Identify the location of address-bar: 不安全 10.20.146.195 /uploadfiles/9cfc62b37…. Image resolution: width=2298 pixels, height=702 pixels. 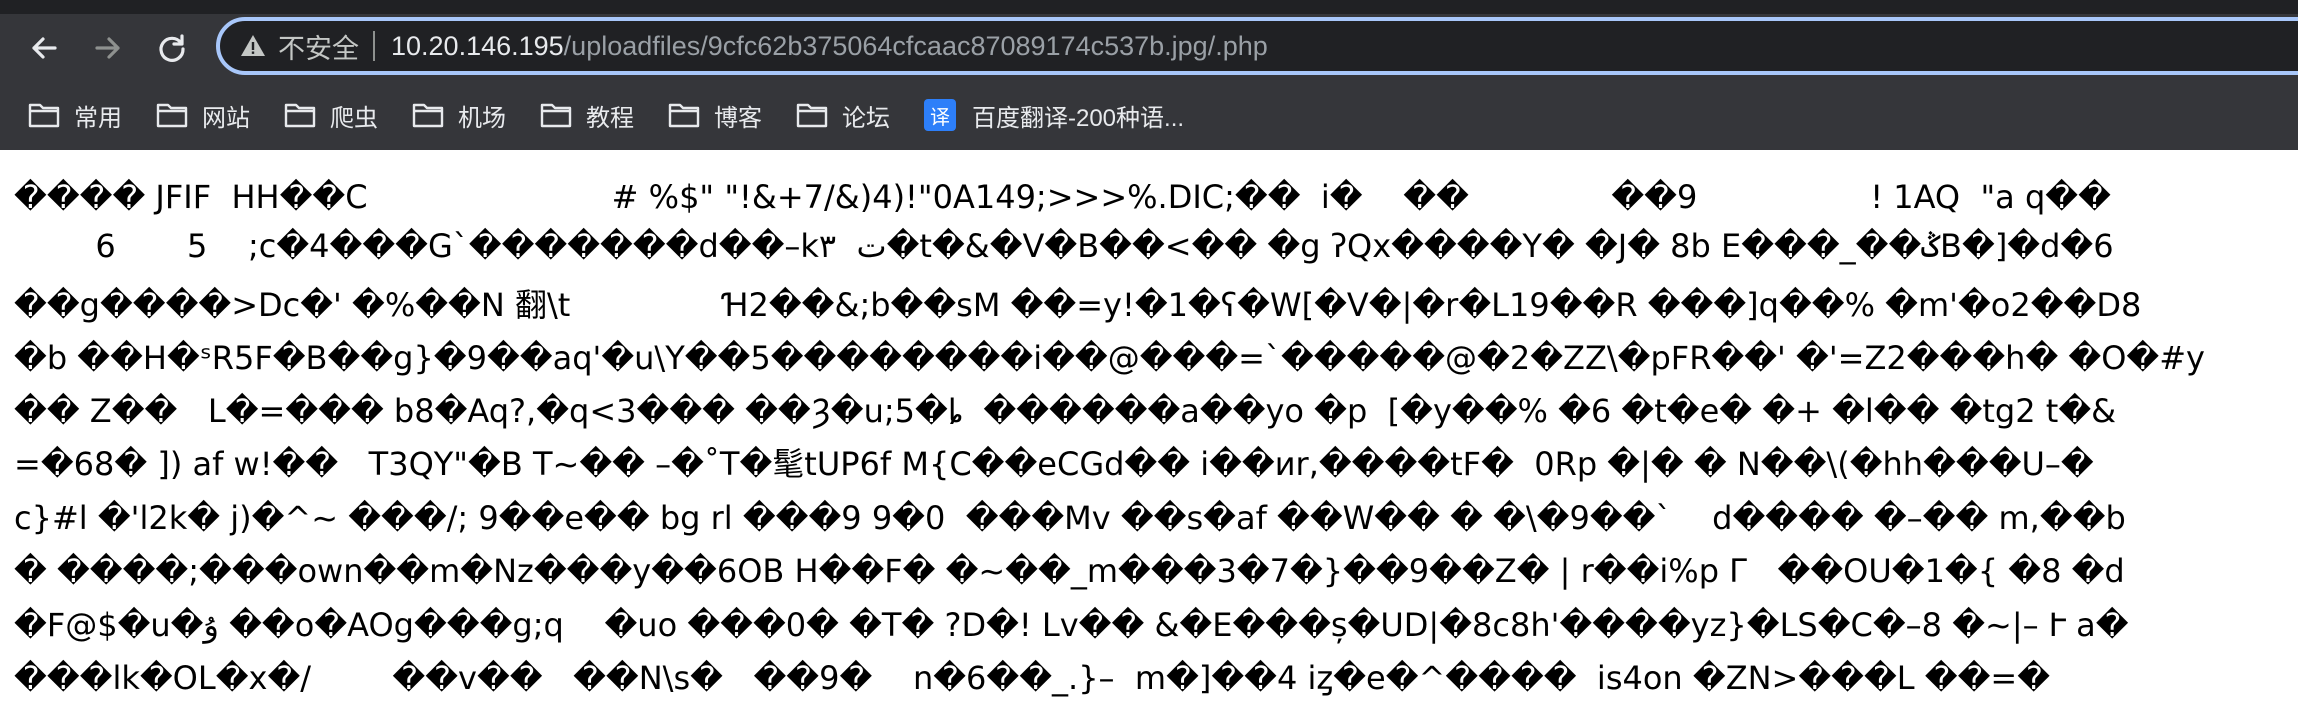
(1257, 46).